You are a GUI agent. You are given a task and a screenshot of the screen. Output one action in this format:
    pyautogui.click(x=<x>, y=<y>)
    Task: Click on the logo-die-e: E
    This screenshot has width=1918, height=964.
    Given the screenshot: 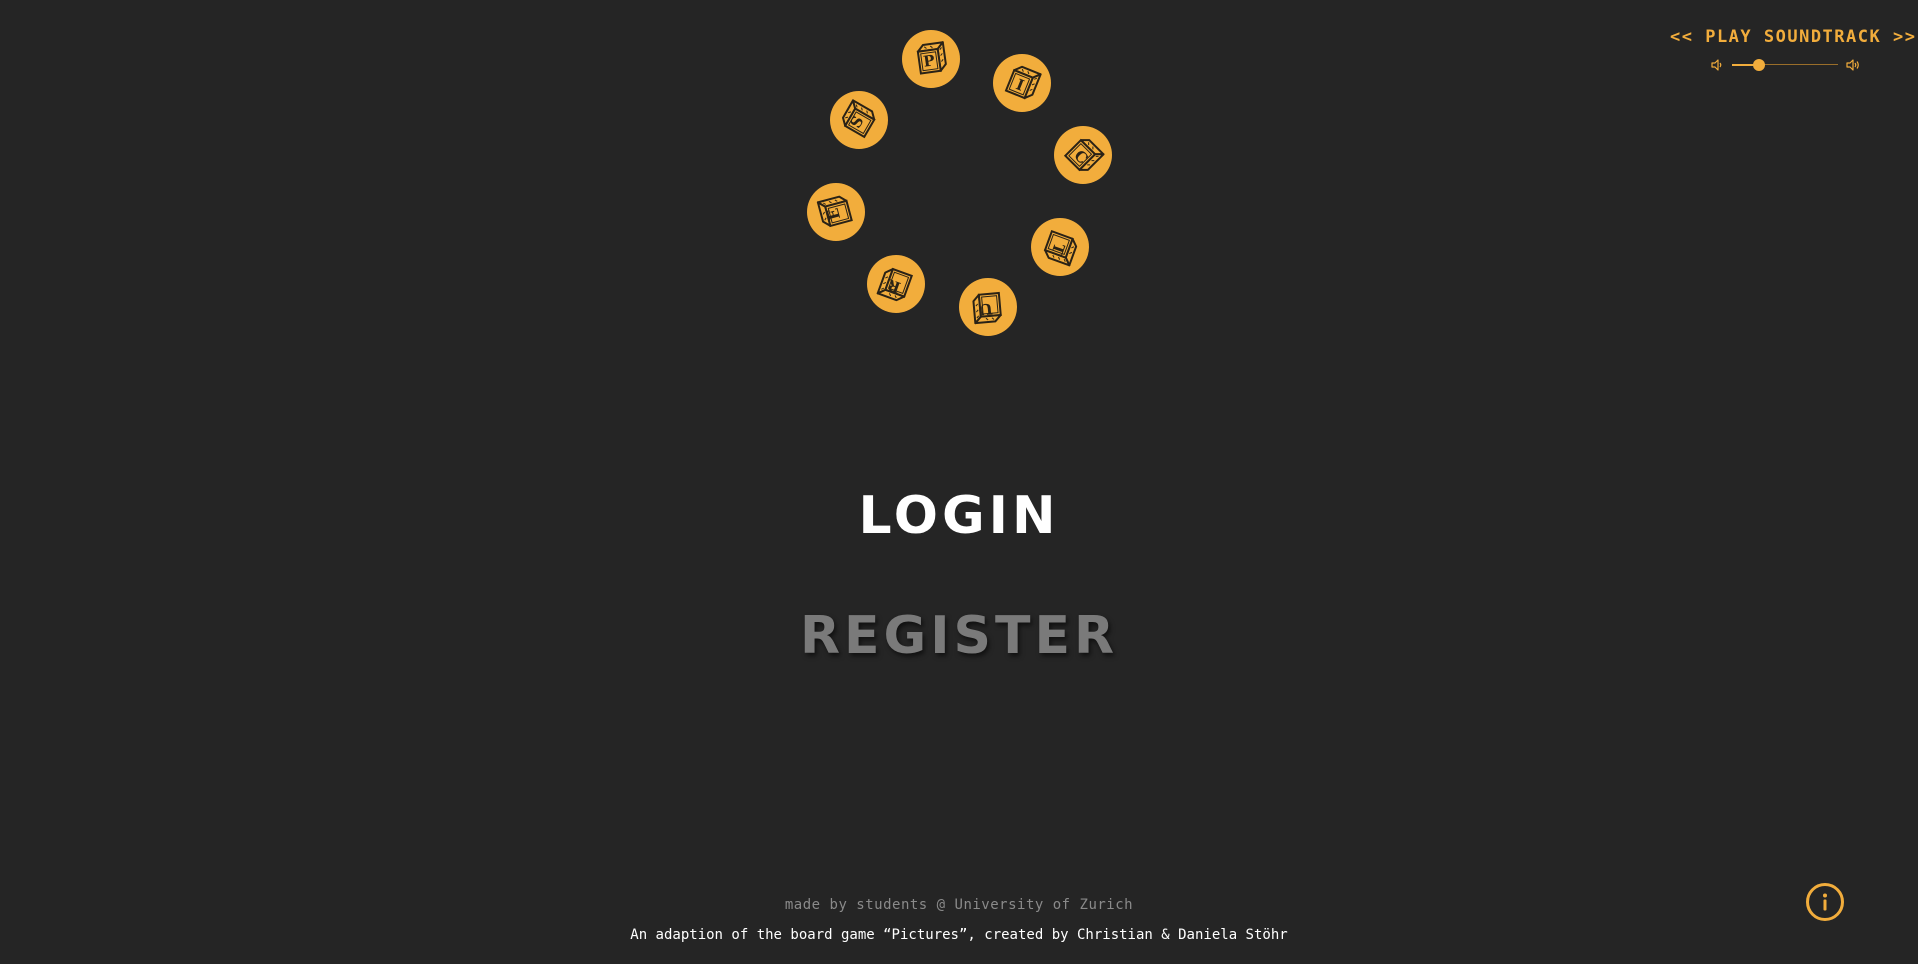 What is the action you would take?
    pyautogui.click(x=836, y=212)
    